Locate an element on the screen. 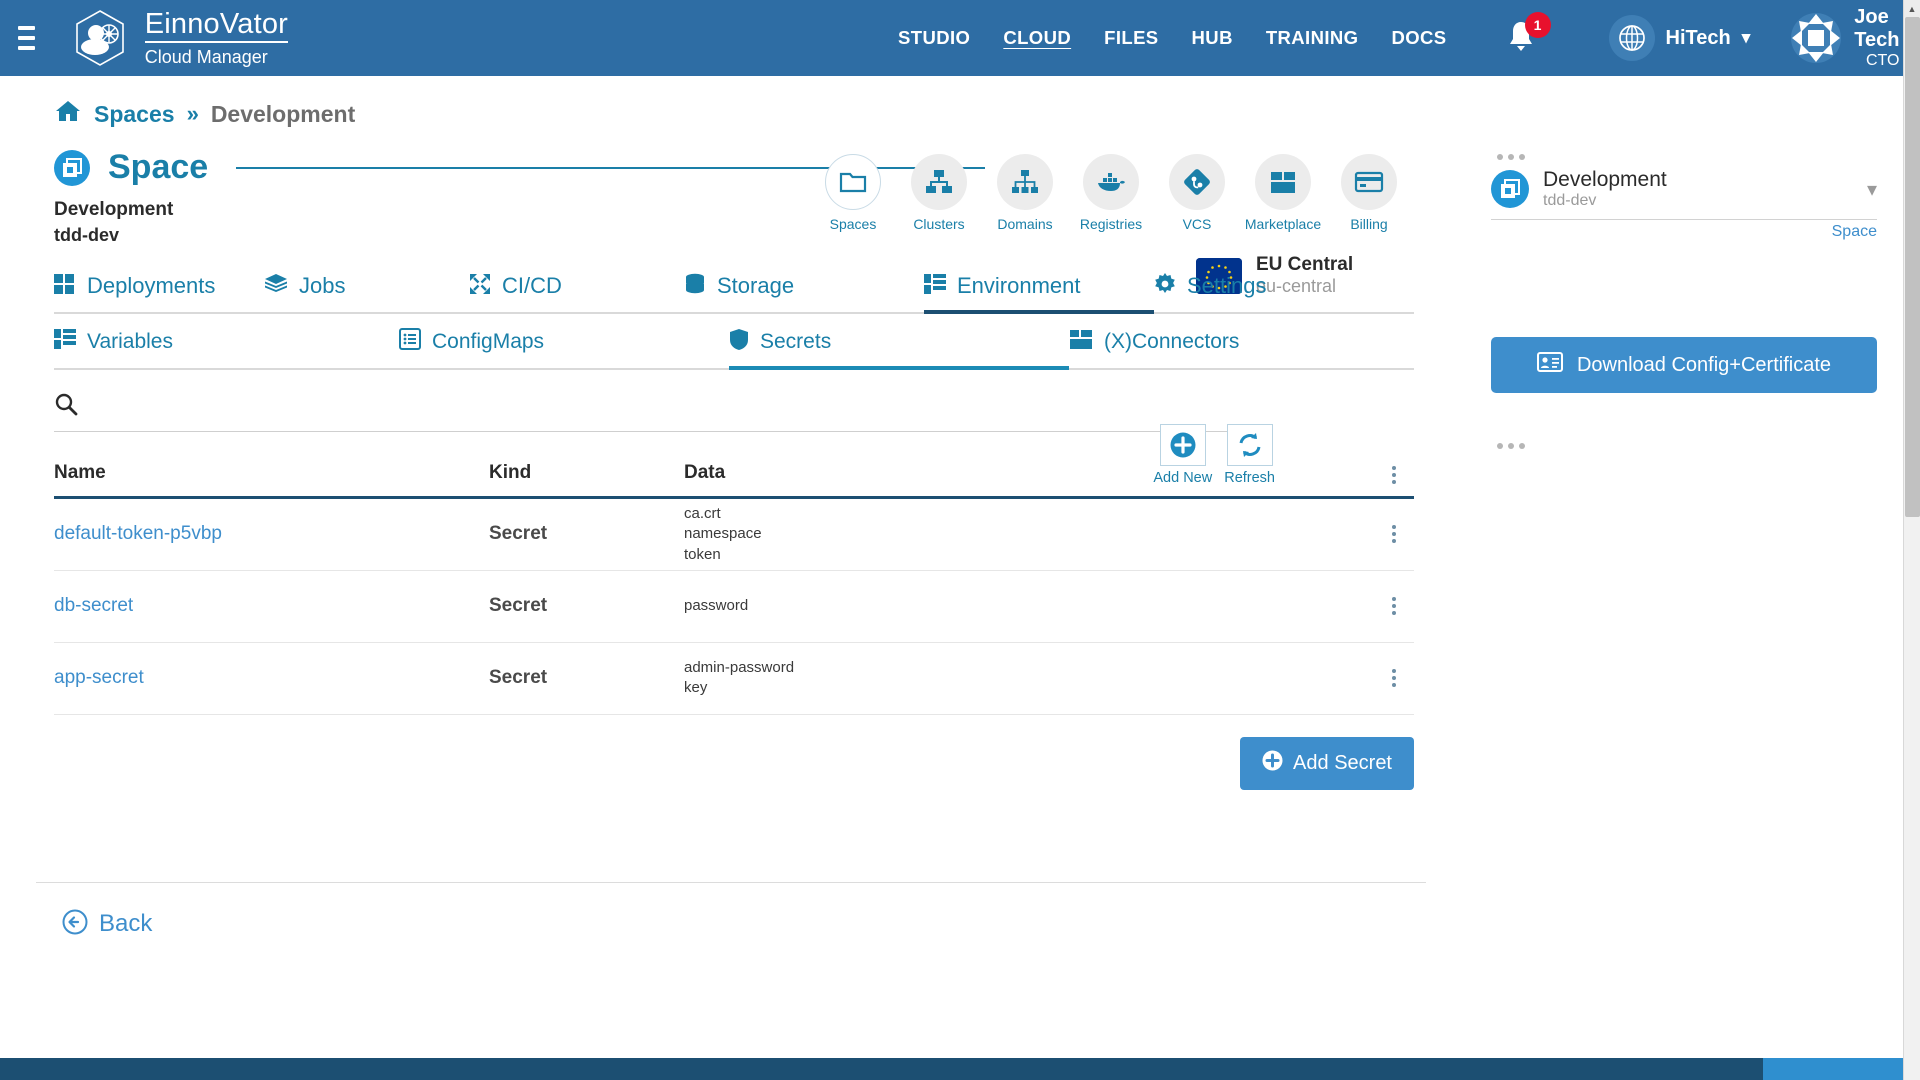 The height and width of the screenshot is (1080, 1920). back-label: Back is located at coordinates (126, 924).